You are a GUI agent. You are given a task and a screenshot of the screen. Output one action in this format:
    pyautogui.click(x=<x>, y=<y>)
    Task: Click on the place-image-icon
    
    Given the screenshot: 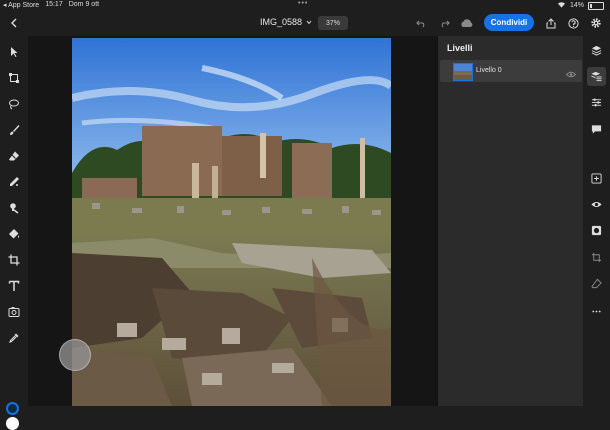 What is the action you would take?
    pyautogui.click(x=14, y=312)
    